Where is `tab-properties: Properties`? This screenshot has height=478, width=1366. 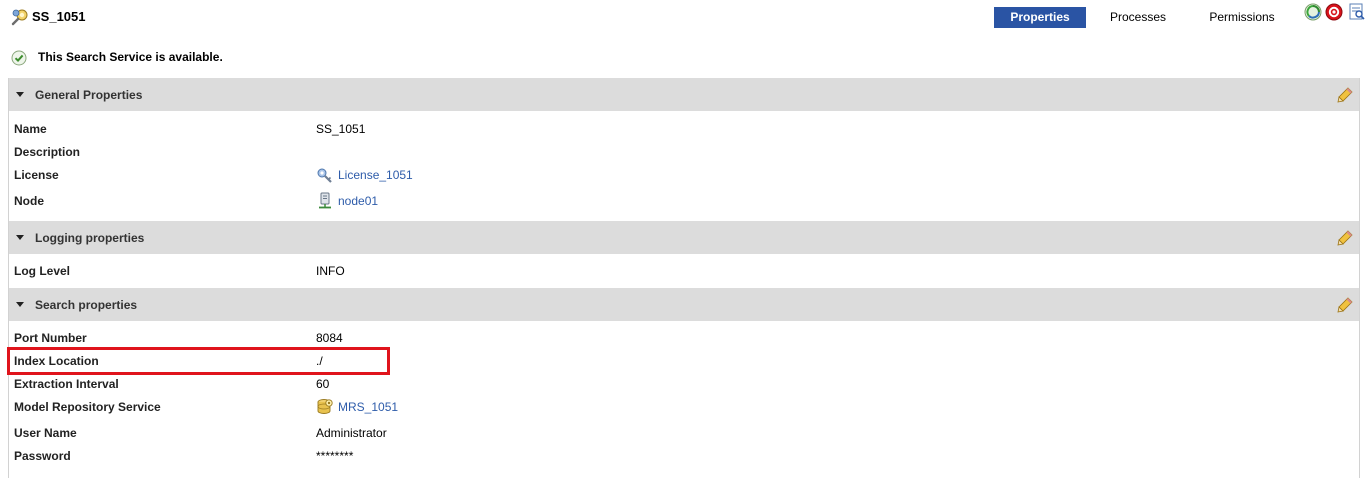
tab-properties: Properties is located at coordinates (1040, 17).